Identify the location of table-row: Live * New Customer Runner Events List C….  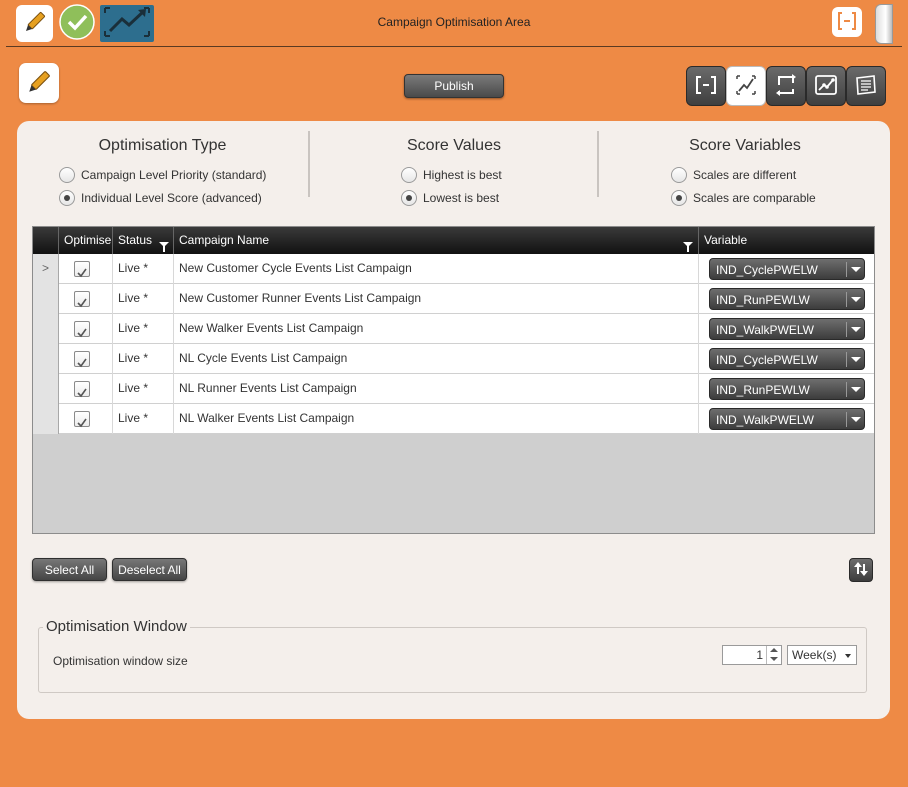
(453, 299).